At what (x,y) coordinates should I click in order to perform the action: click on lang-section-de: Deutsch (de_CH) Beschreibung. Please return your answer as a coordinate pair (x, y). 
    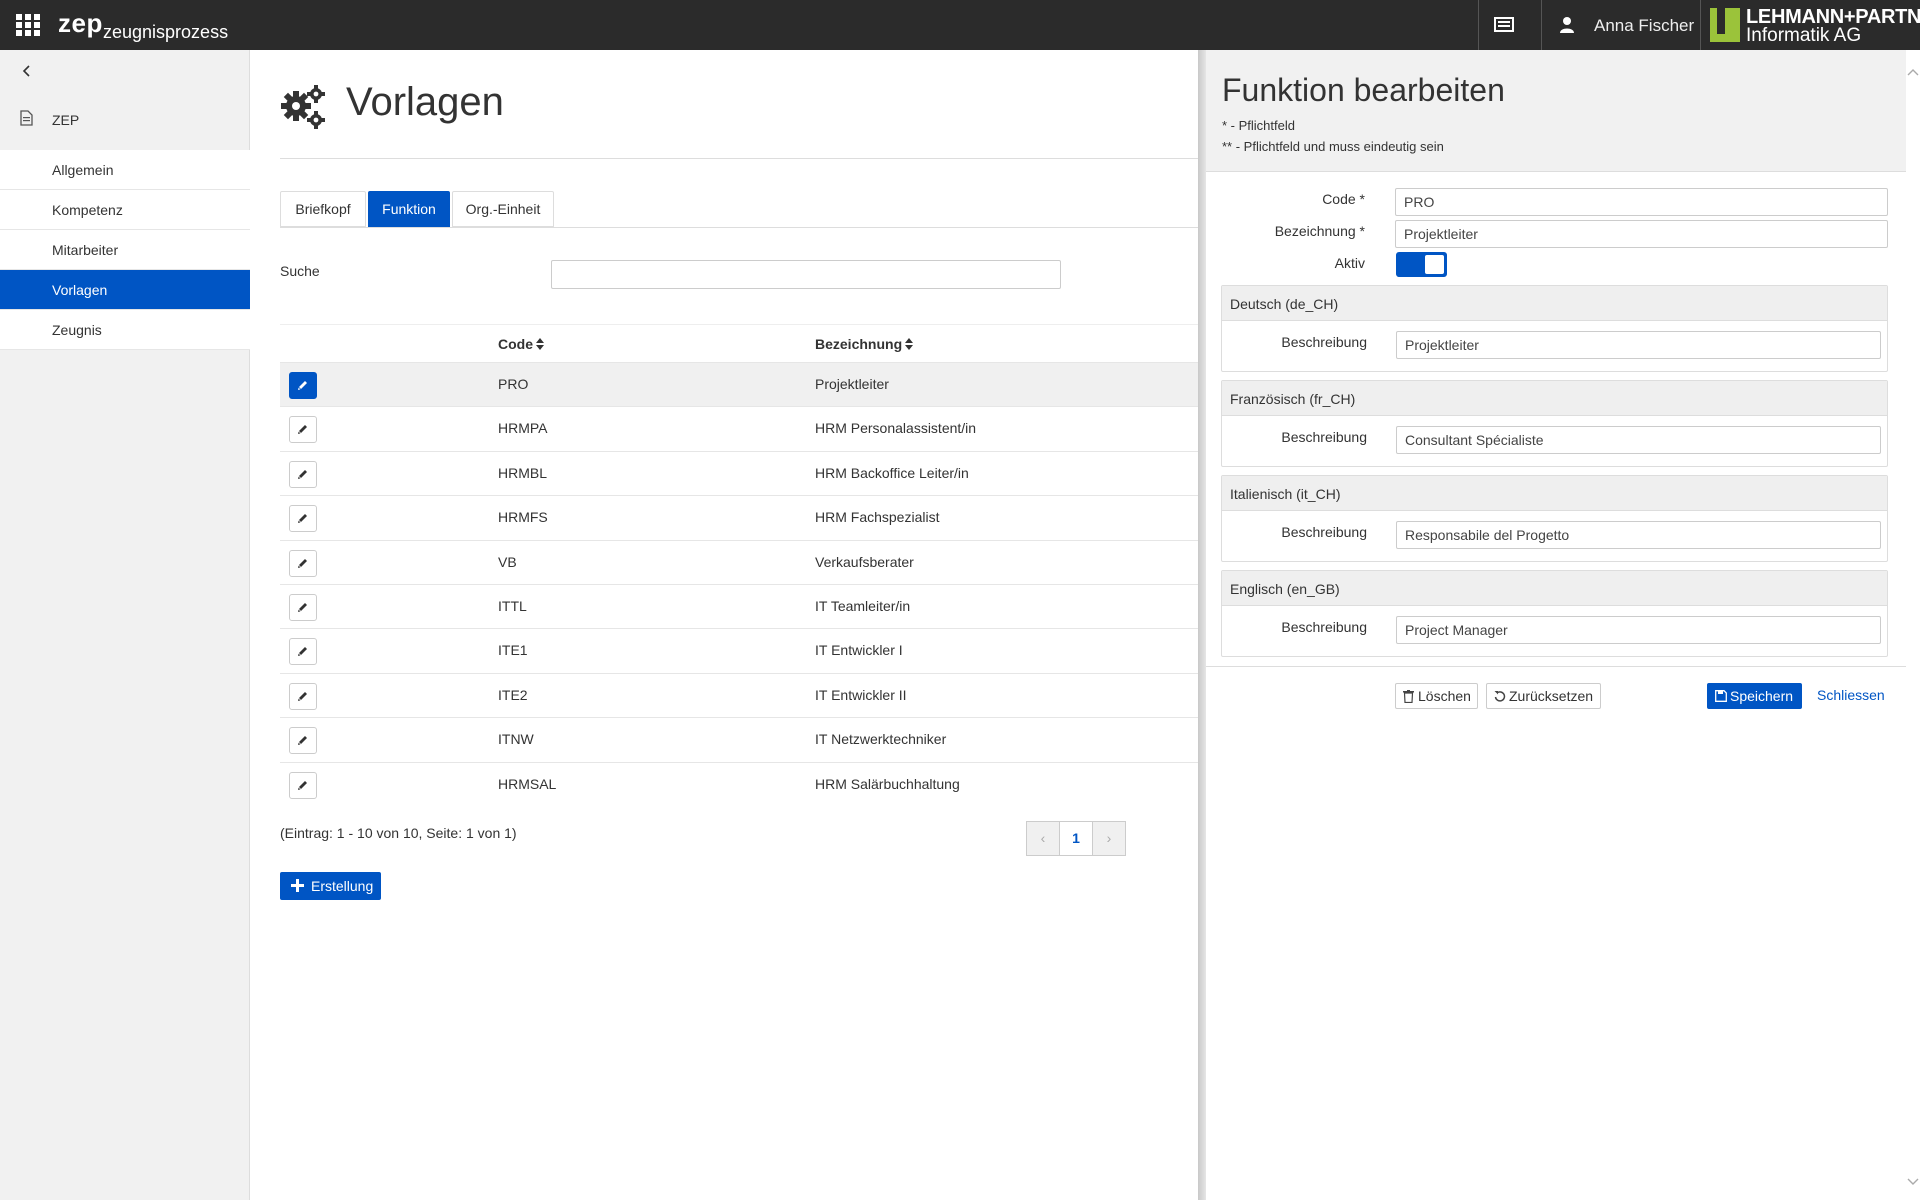
    Looking at the image, I should click on (1554, 328).